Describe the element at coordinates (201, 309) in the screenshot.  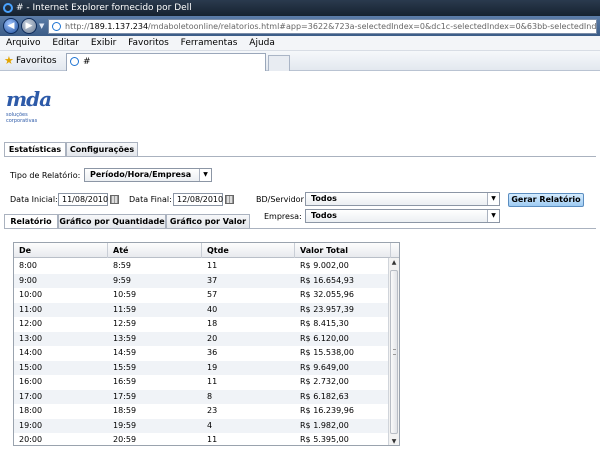
I see `table-row: 11:00 11:59 40 R$ 23.957,39` at that location.